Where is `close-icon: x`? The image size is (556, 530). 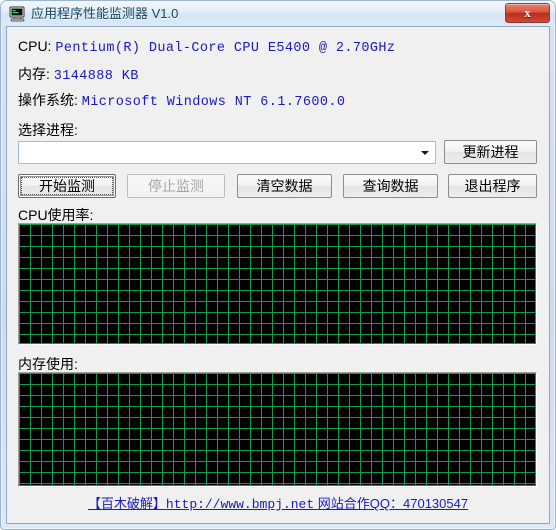 close-icon: x is located at coordinates (527, 12).